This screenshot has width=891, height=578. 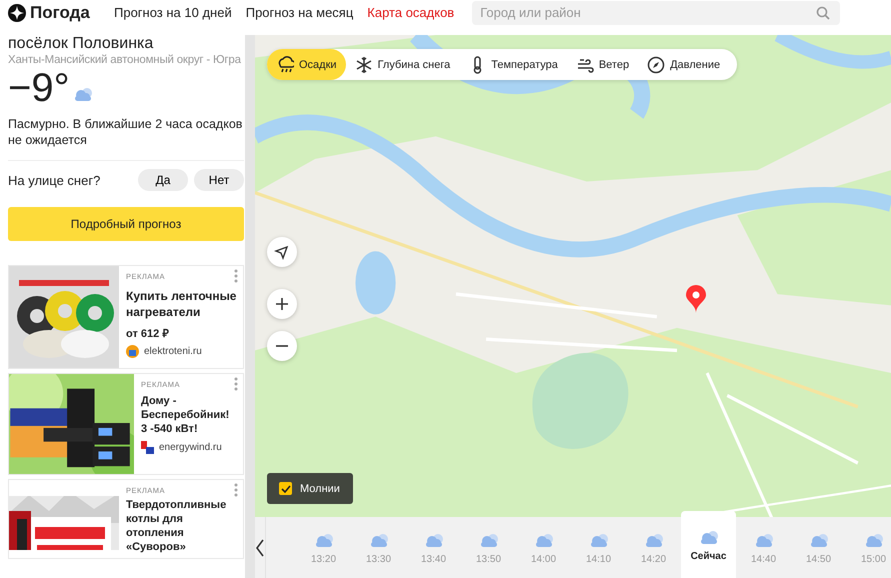 What do you see at coordinates (126, 224) in the screenshot?
I see `forecast-button: Подробный прогноз` at bounding box center [126, 224].